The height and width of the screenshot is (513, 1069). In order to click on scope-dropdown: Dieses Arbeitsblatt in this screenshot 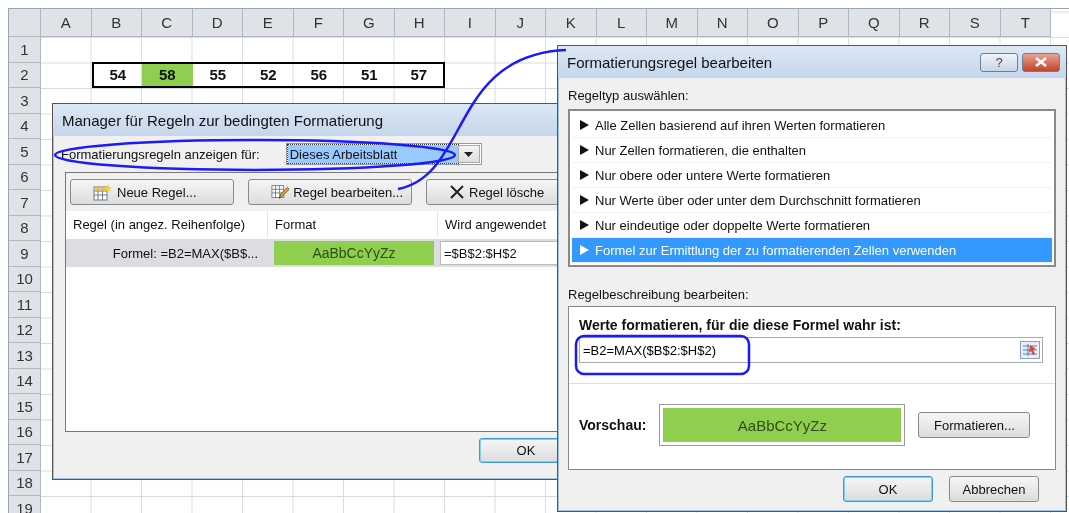, I will do `click(383, 154)`.